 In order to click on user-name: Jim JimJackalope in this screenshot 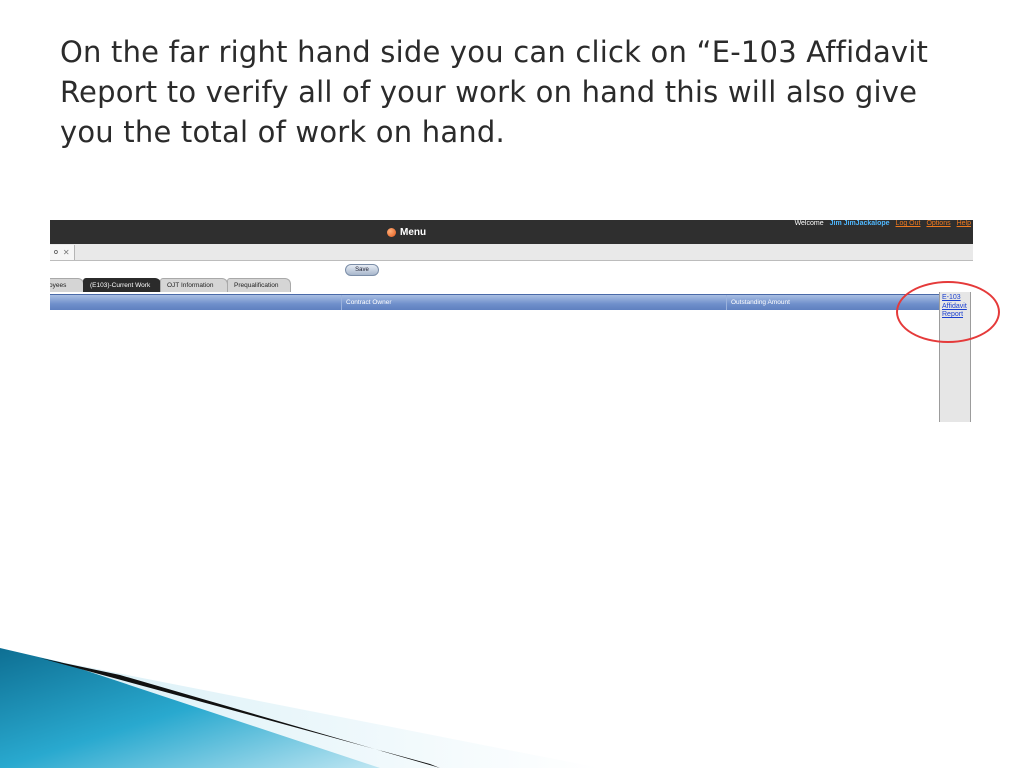, I will do `click(859, 223)`.